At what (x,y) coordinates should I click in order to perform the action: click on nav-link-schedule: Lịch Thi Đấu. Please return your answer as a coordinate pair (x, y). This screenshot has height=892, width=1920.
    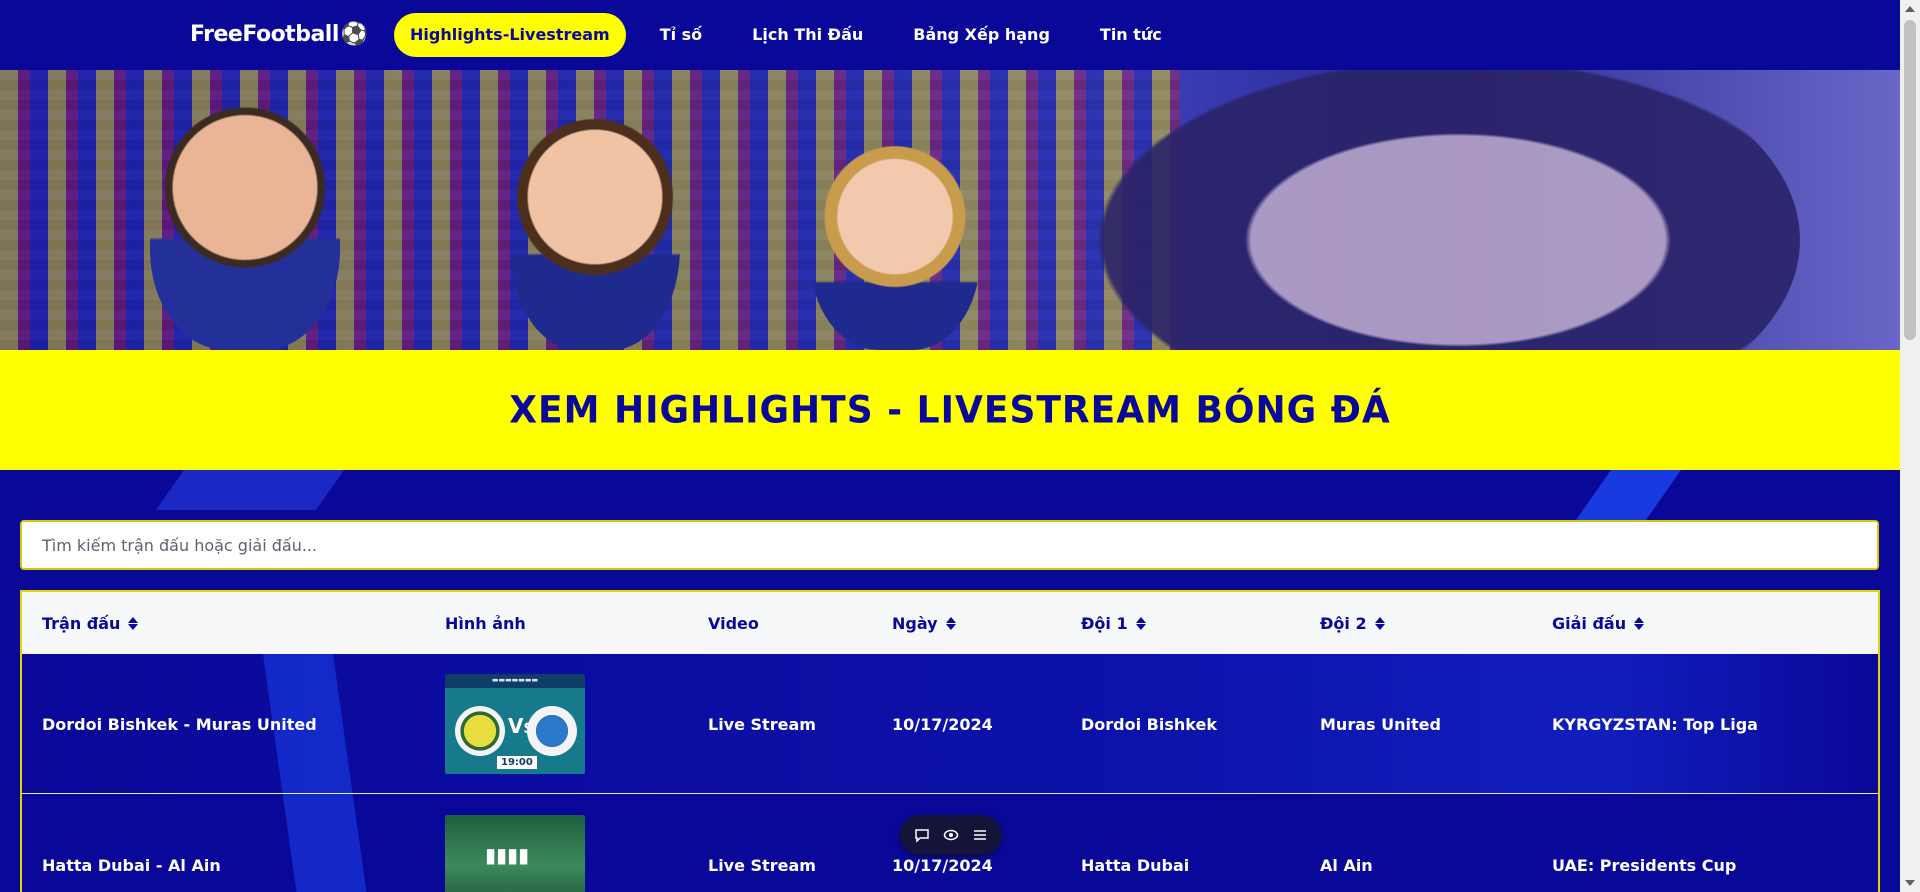
    Looking at the image, I should click on (807, 35).